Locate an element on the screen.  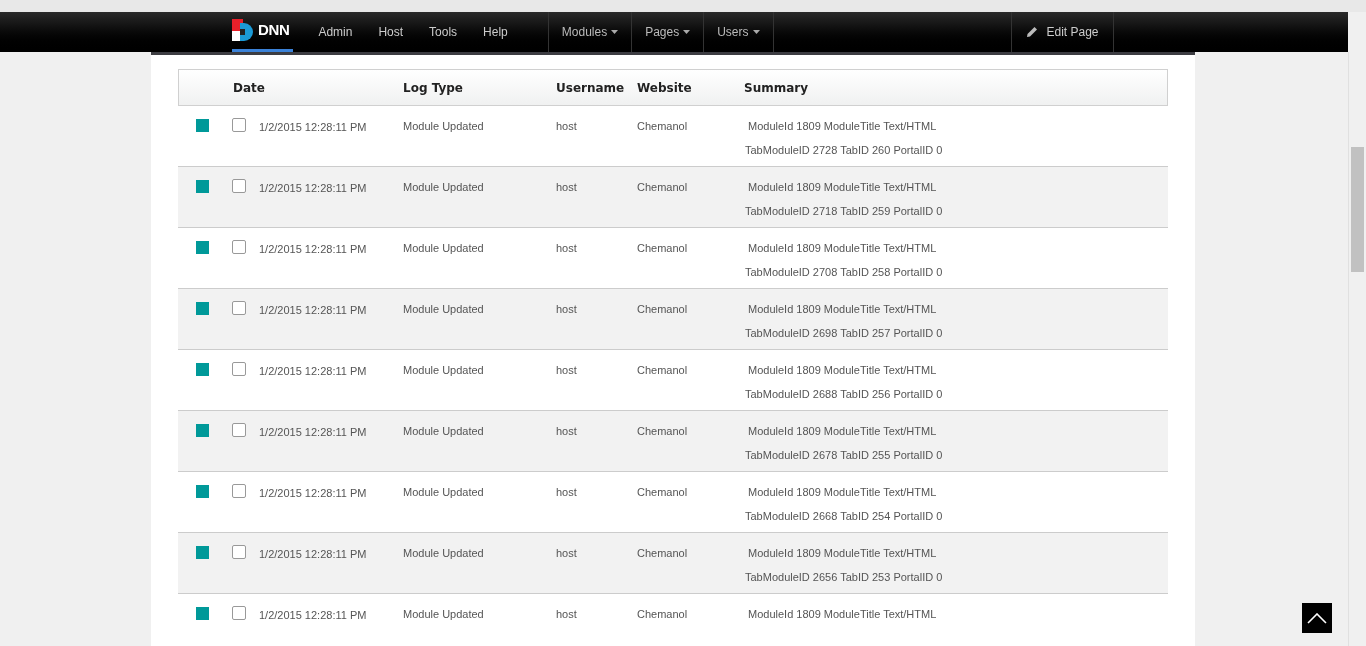
column-header: Website is located at coordinates (665, 88).